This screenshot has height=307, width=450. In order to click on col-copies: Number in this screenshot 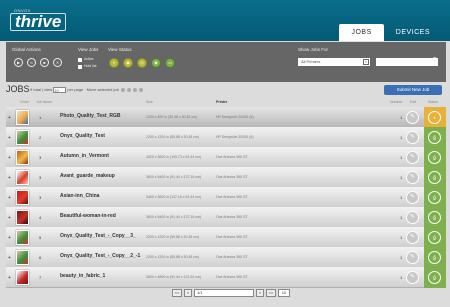, I will do `click(396, 102)`.